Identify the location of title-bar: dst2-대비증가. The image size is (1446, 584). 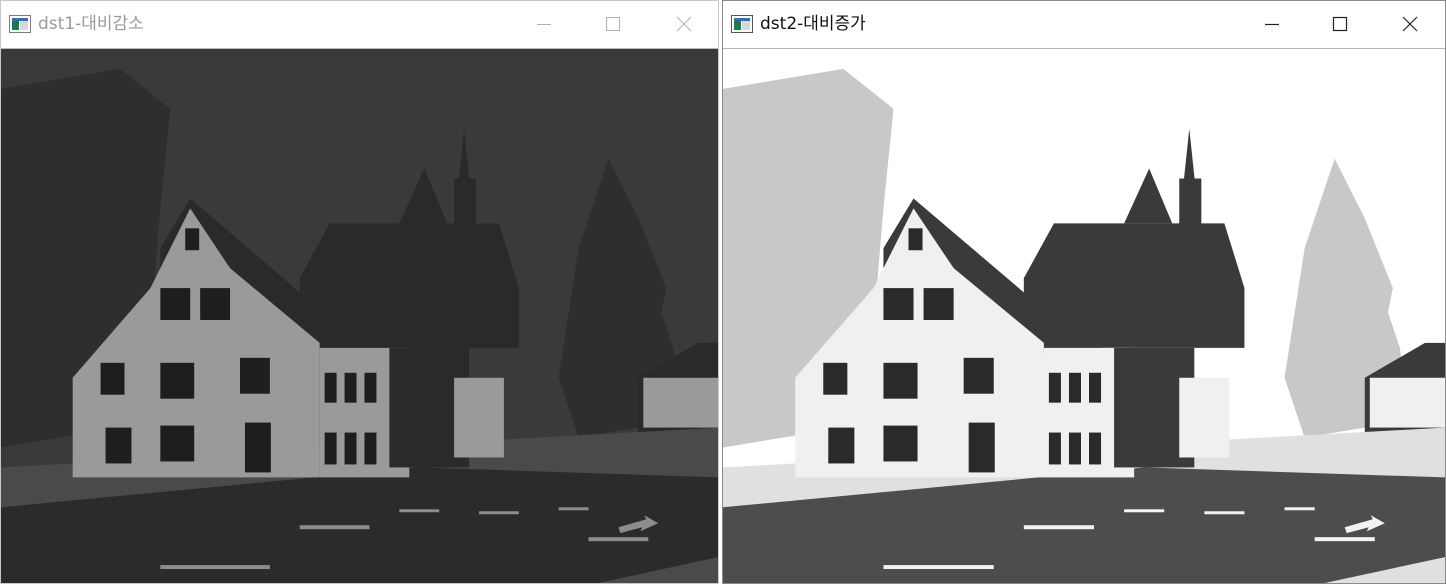
(1084, 25).